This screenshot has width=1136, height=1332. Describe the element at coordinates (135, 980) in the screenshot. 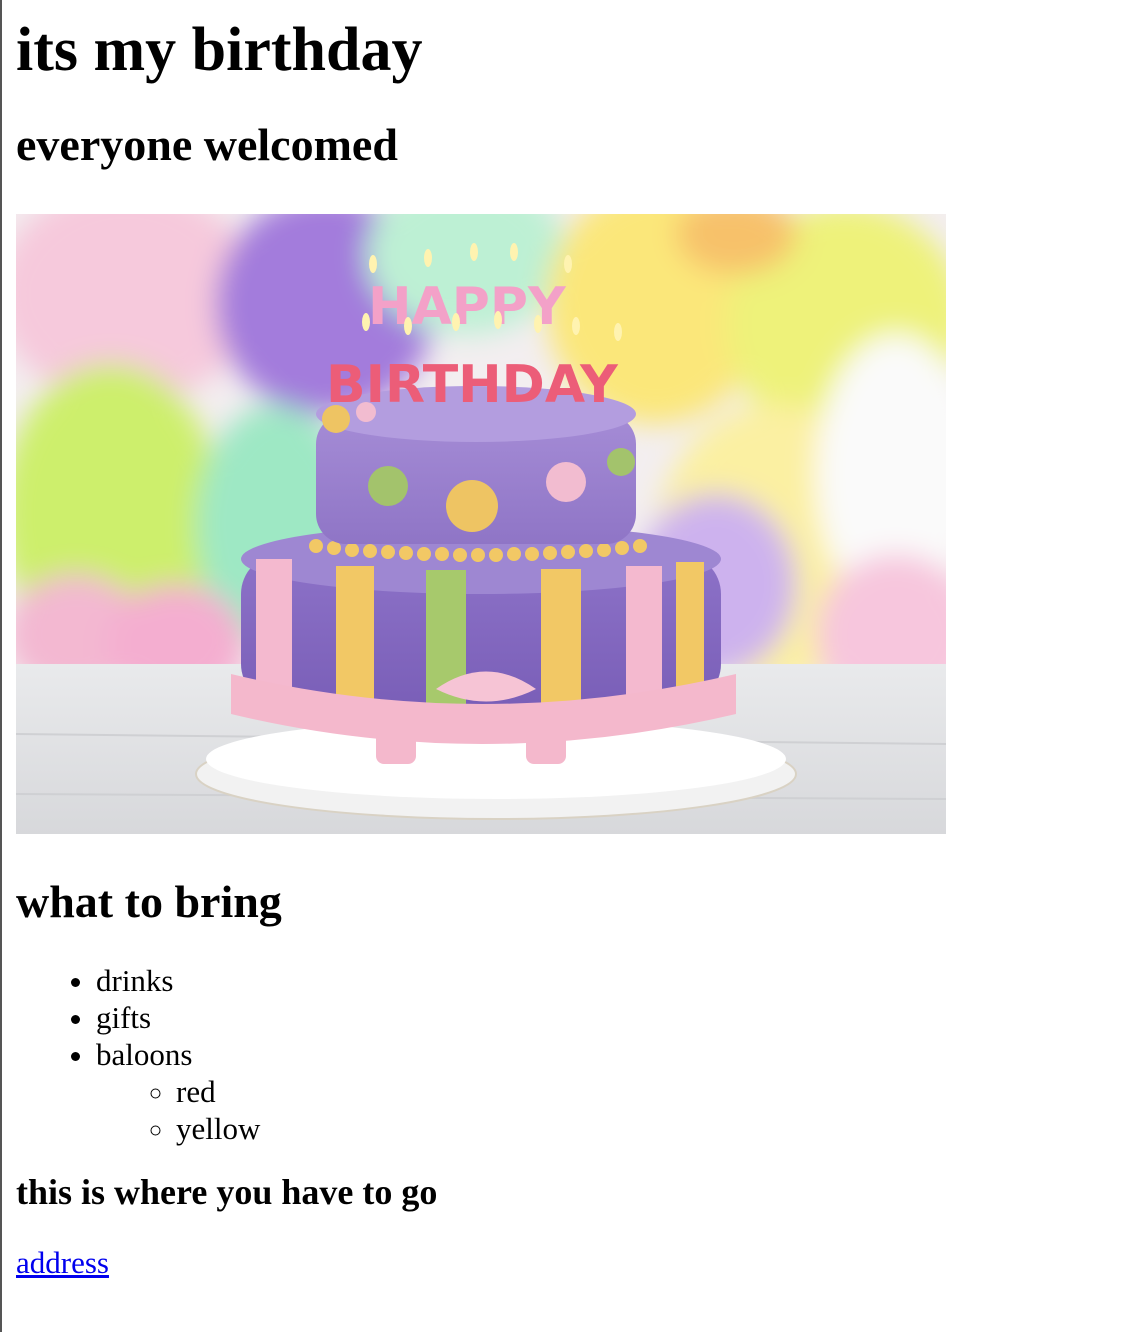

I see `list-item-label: drinks` at that location.